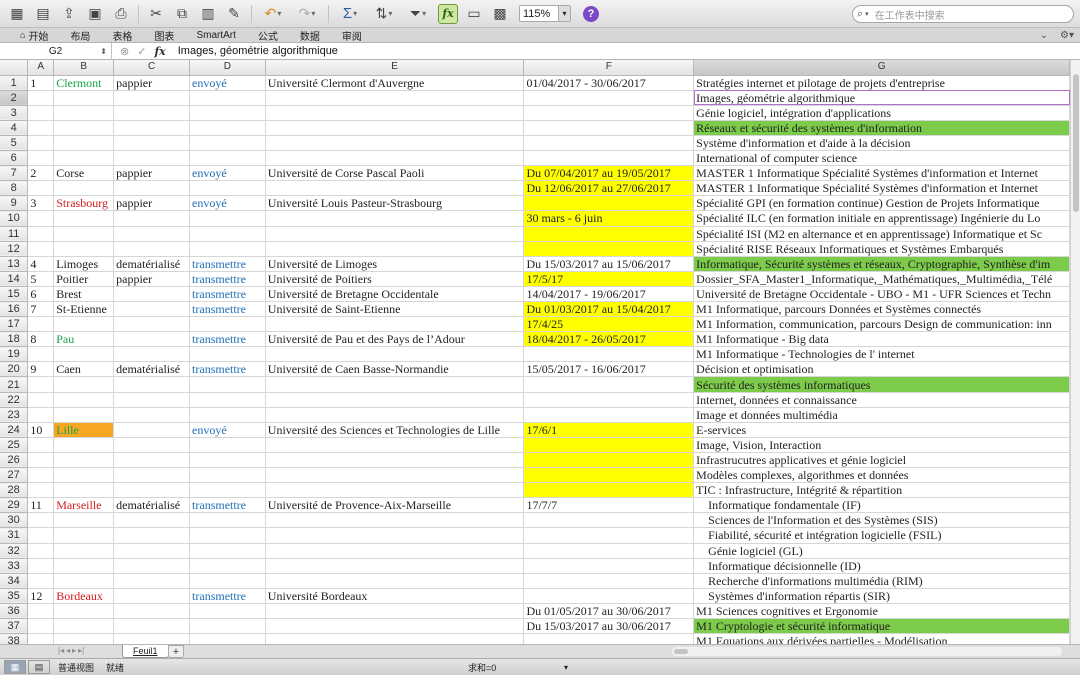 The image size is (1080, 675). What do you see at coordinates (84, 68) in the screenshot?
I see `column-header-b: B` at bounding box center [84, 68].